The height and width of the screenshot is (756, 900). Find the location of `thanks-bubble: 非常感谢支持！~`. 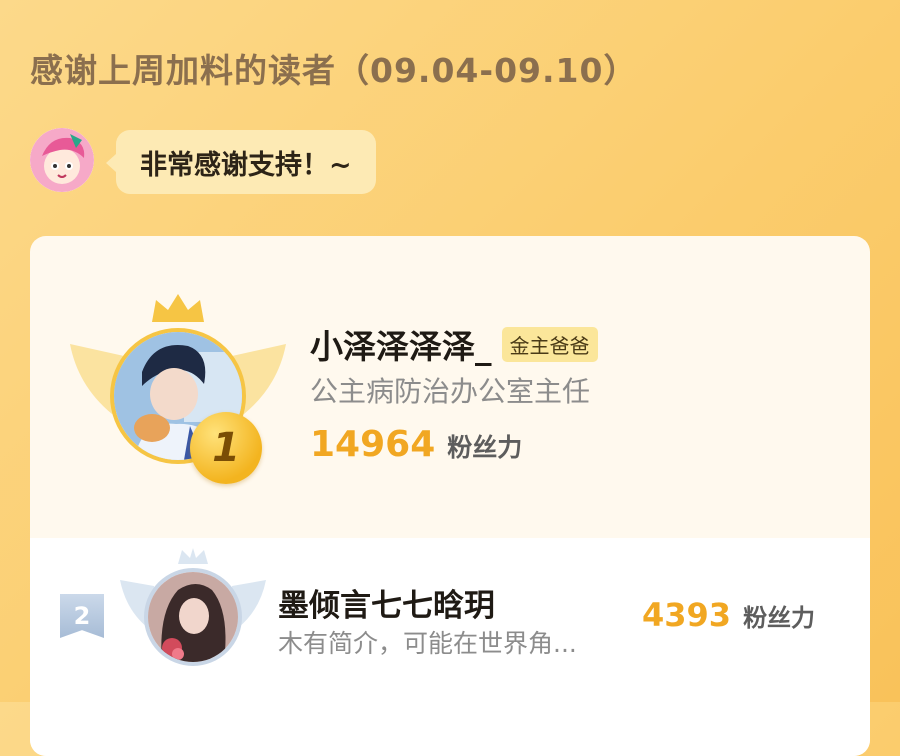

thanks-bubble: 非常感谢支持！~ is located at coordinates (241, 162).